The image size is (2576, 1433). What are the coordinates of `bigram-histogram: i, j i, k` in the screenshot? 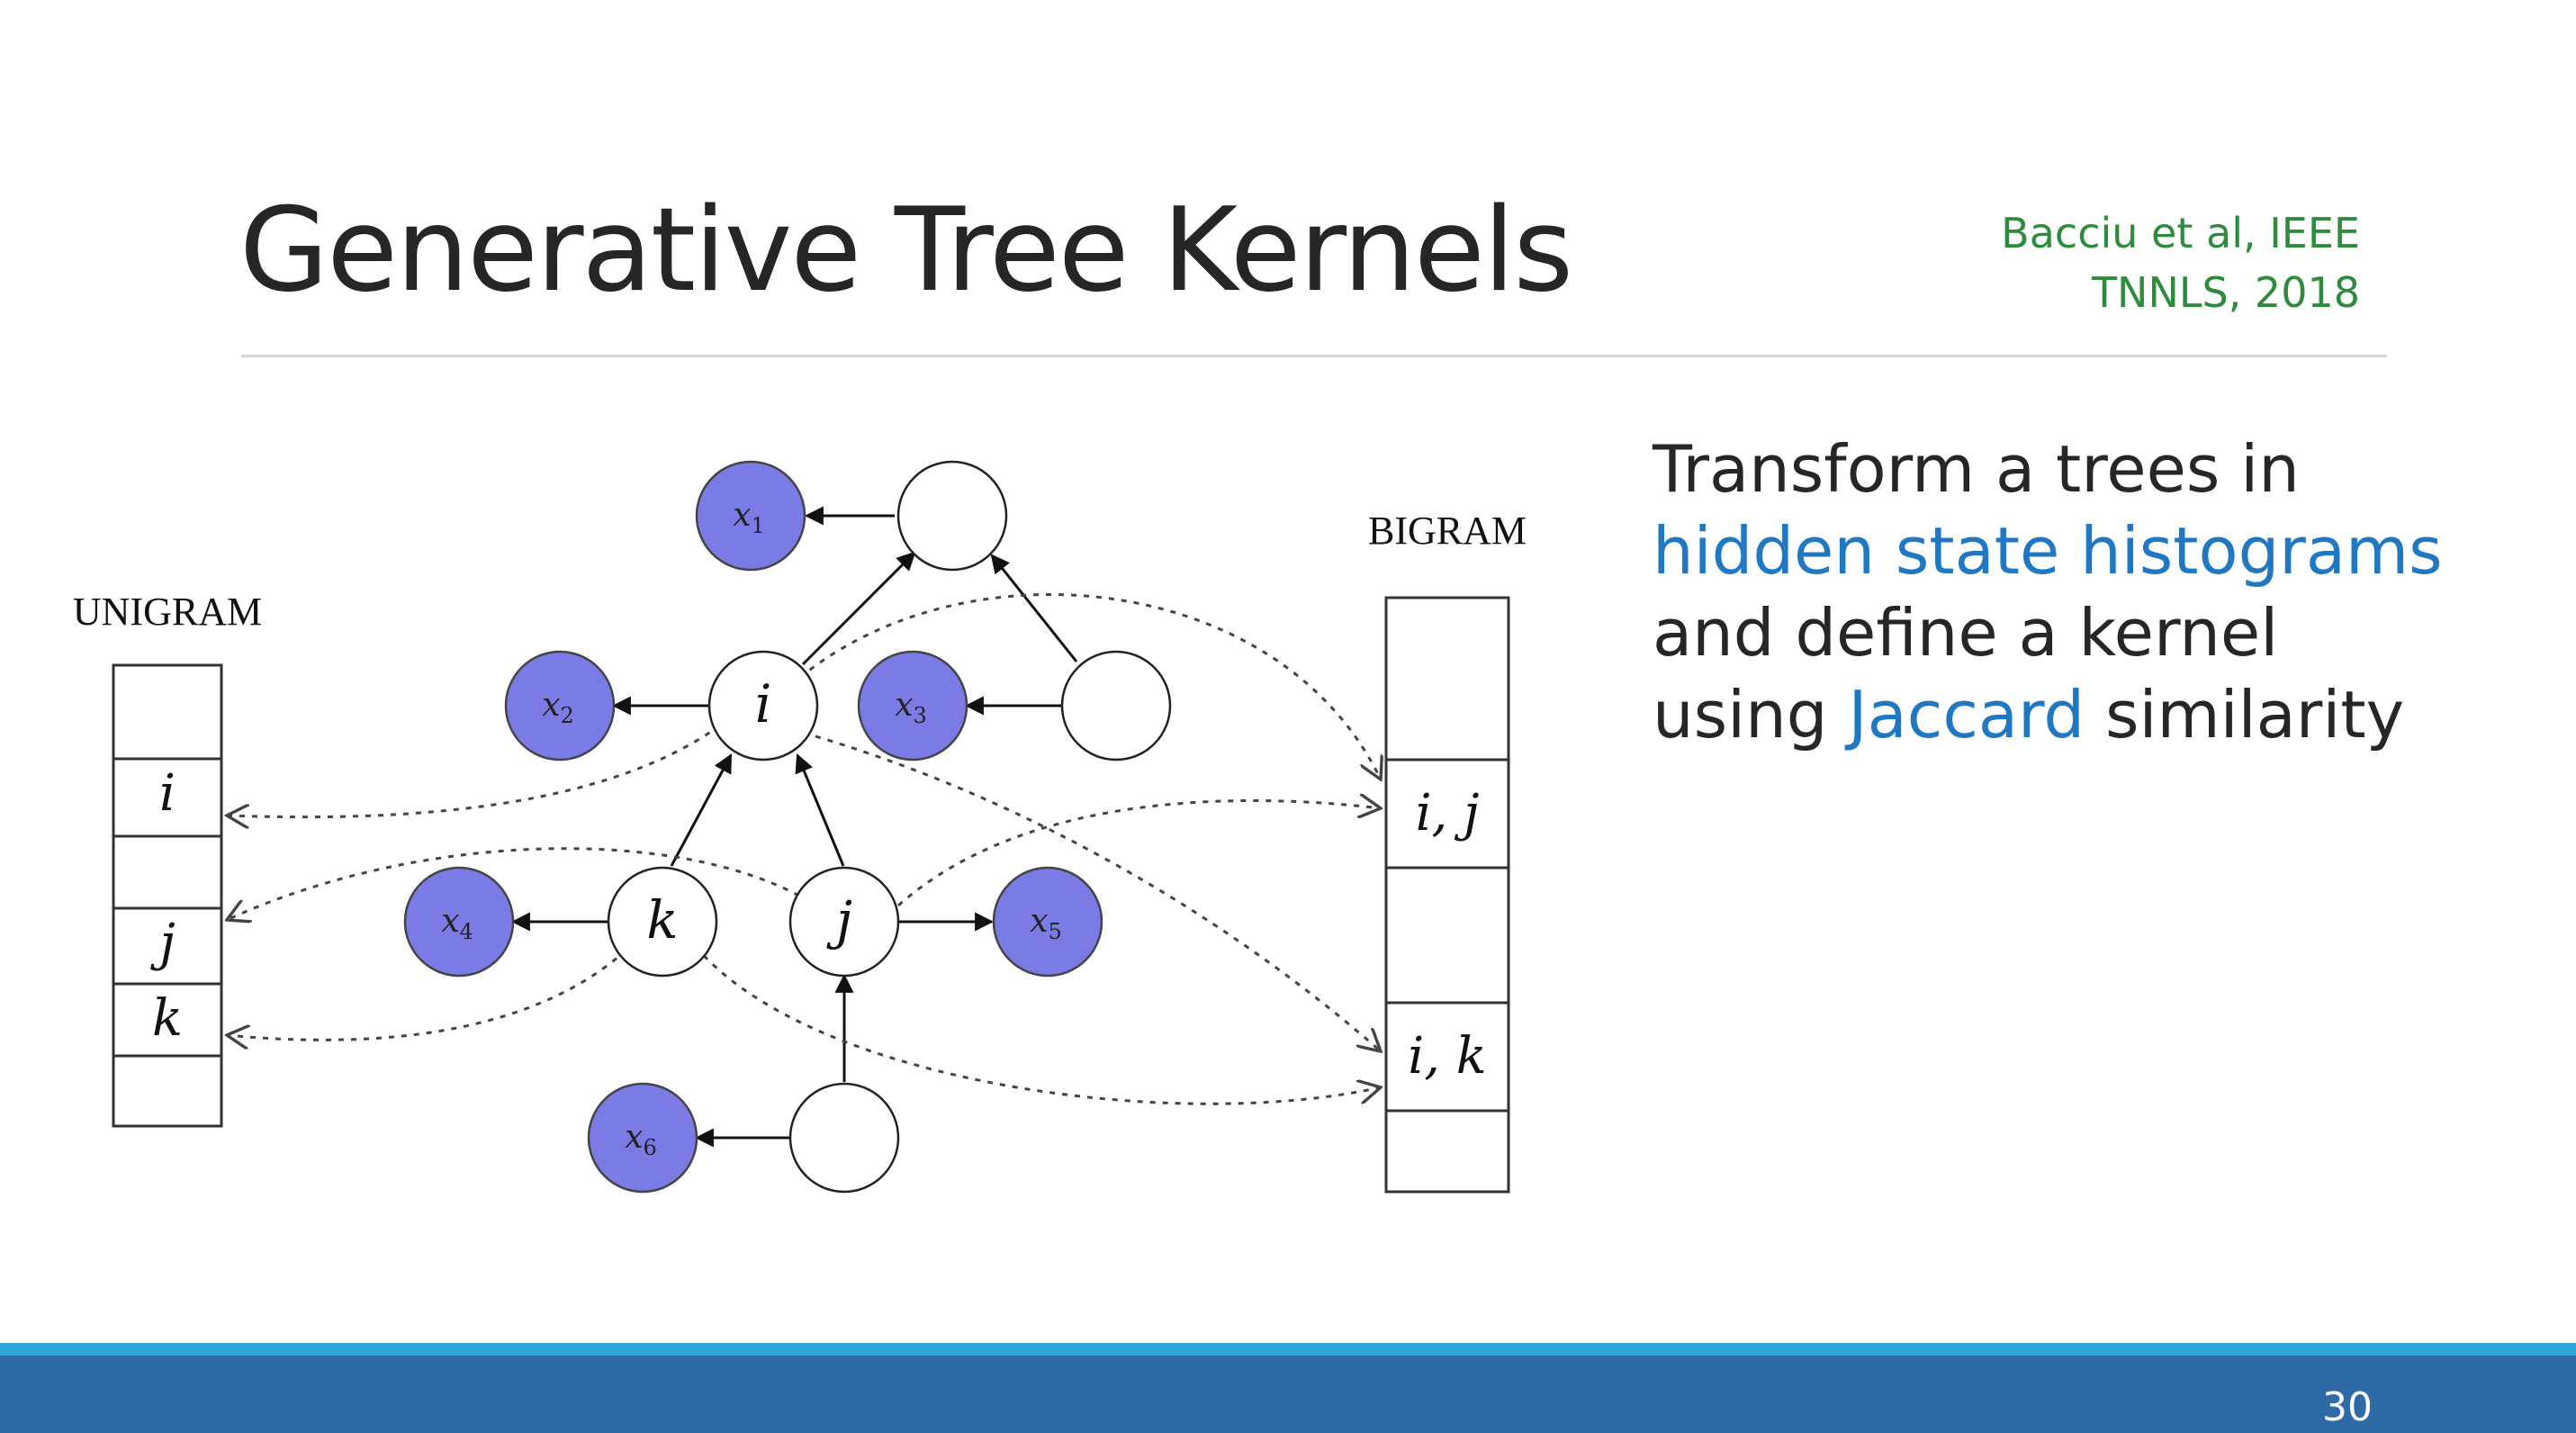 It's located at (1447, 895).